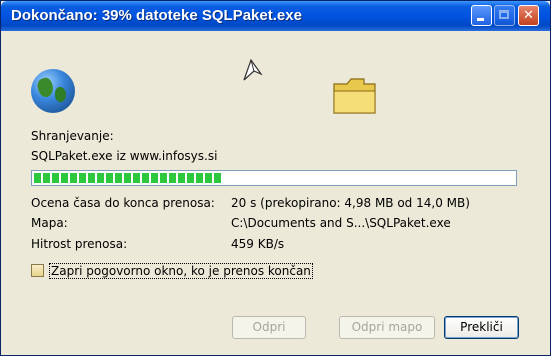 The width and height of the screenshot is (551, 356). Describe the element at coordinates (72, 136) in the screenshot. I see `saving-label: Shranjevanje:` at that location.